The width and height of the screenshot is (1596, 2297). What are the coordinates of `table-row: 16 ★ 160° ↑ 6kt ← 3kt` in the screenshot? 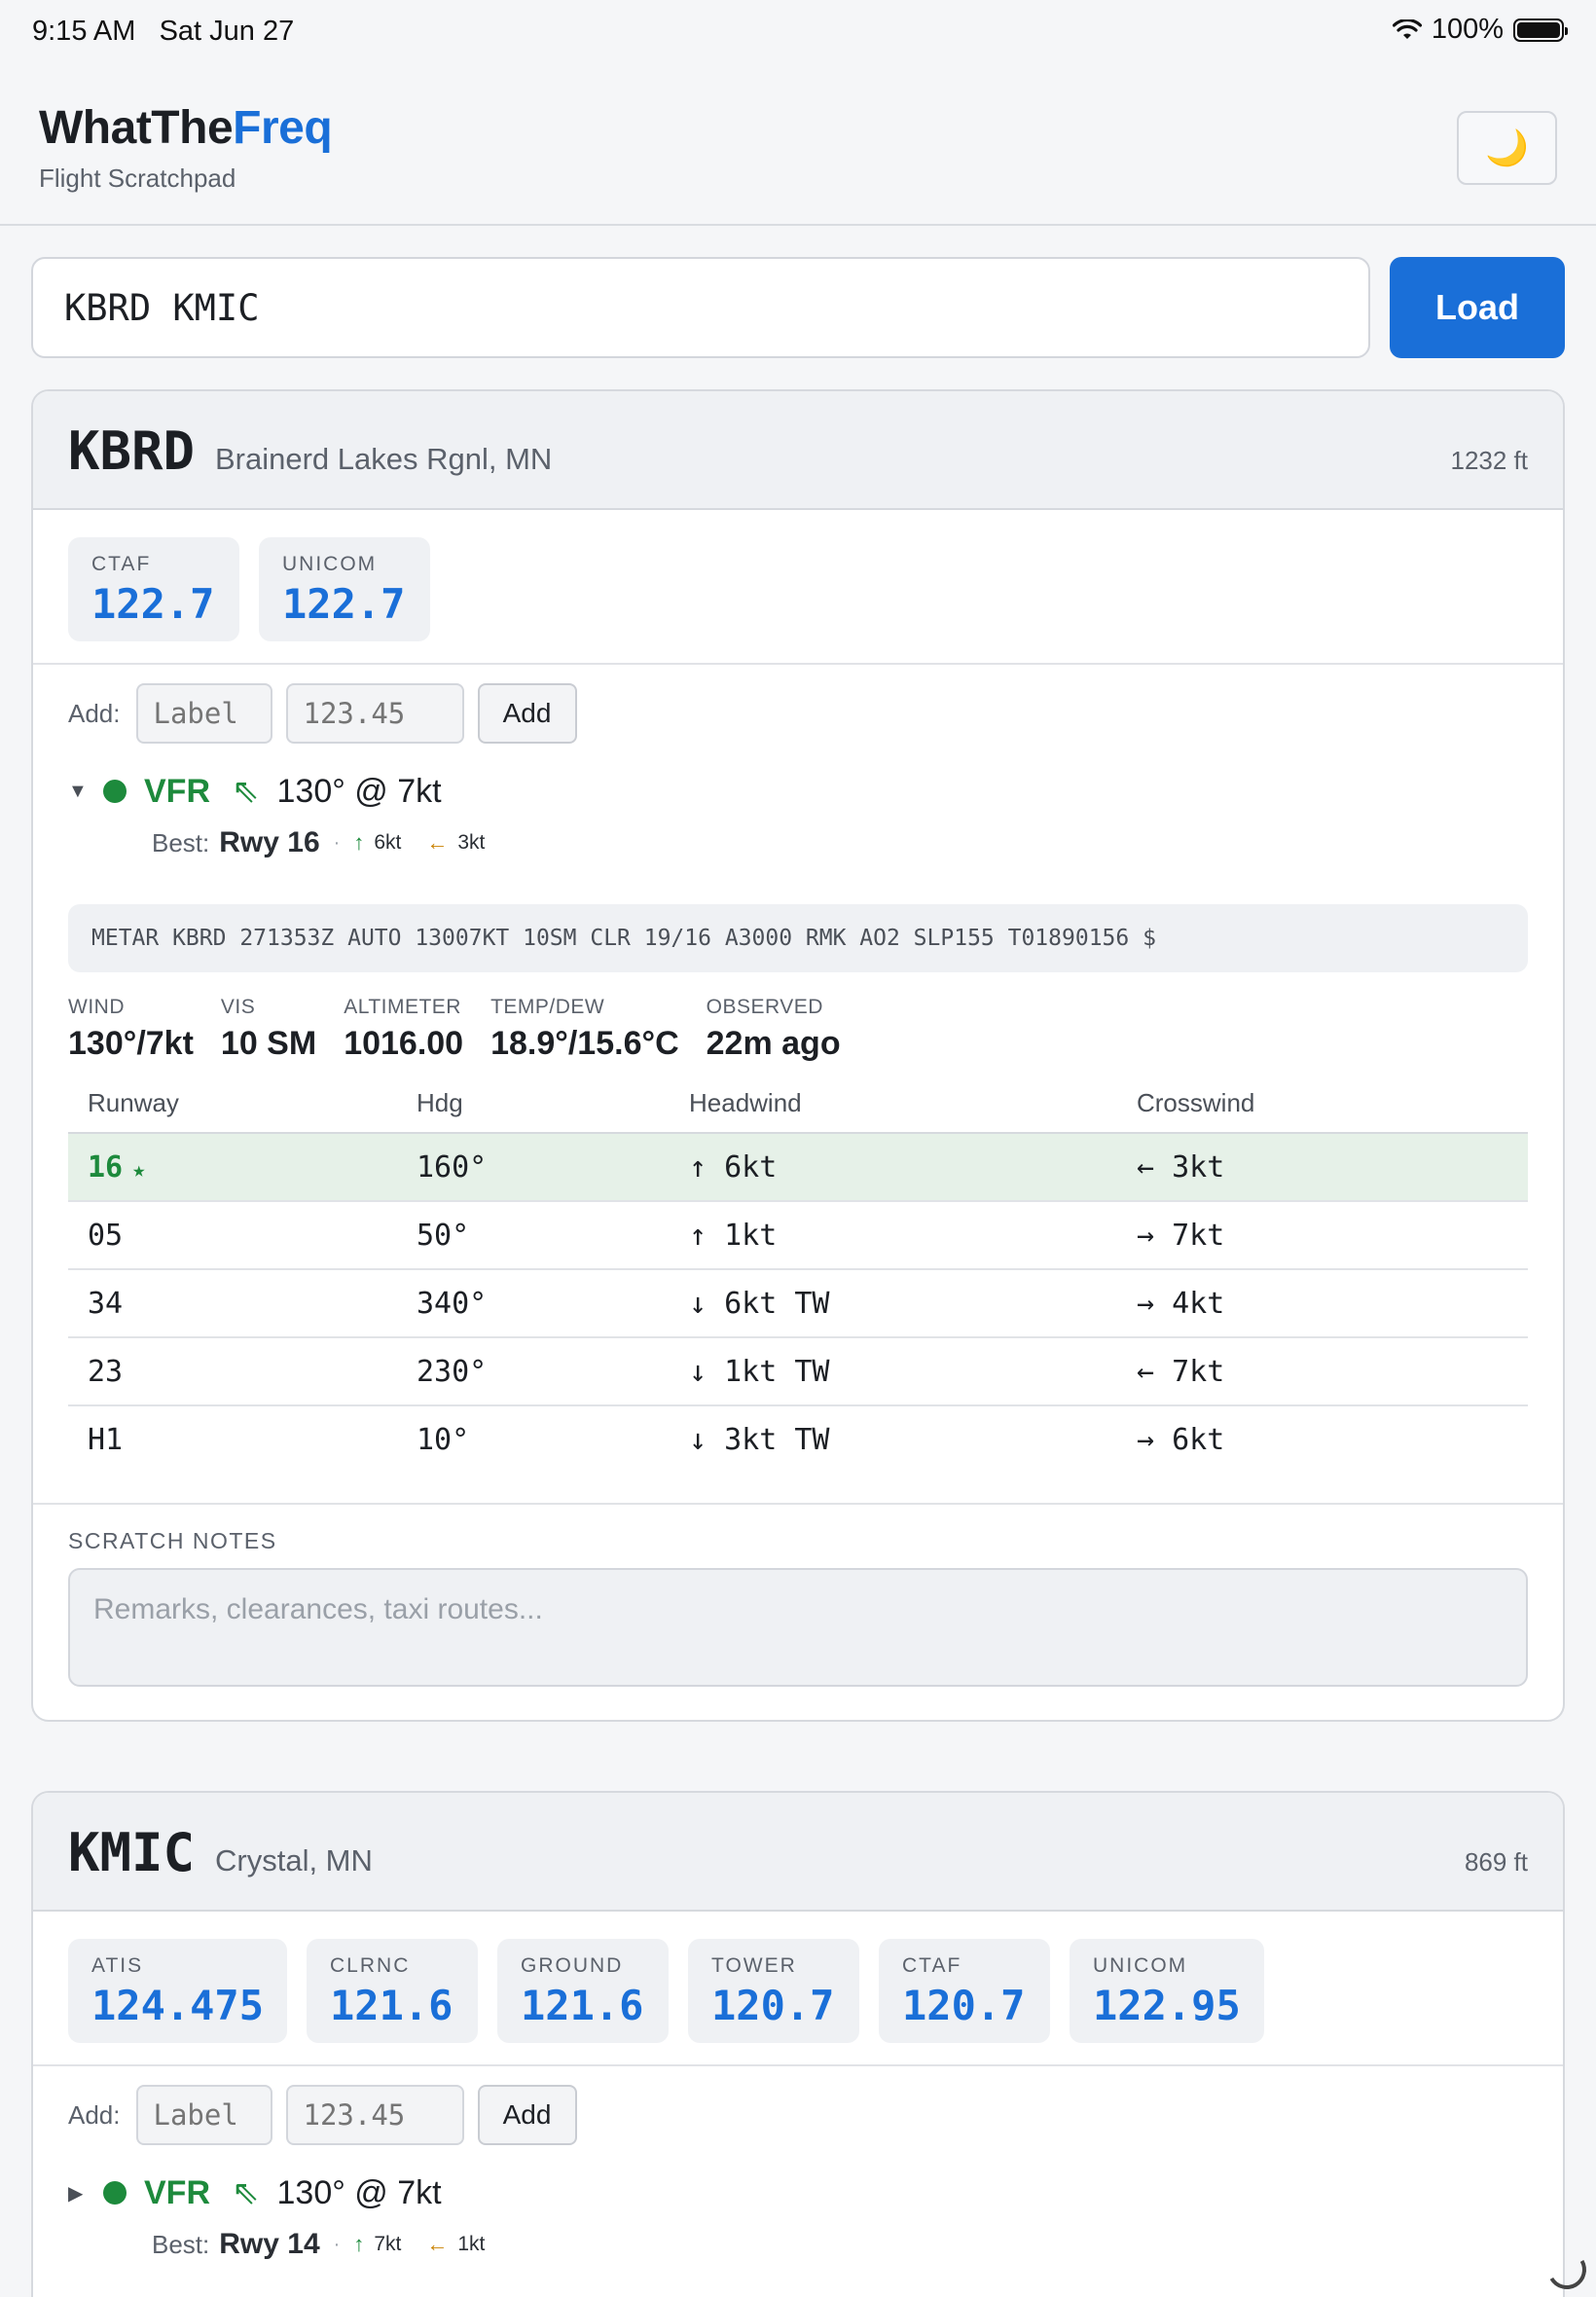 It's located at (798, 1167).